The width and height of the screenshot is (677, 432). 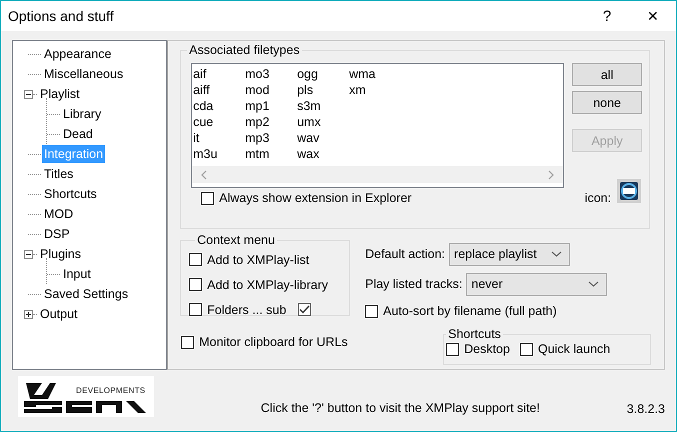 What do you see at coordinates (236, 240) in the screenshot?
I see `group-title: Context menu` at bounding box center [236, 240].